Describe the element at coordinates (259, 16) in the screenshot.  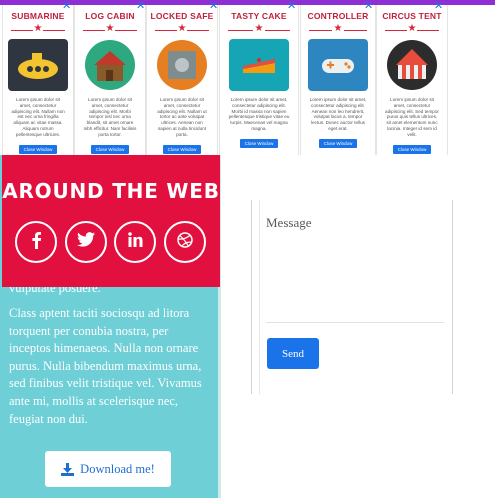
I see `ad-card-title: TASTY CAKE` at that location.